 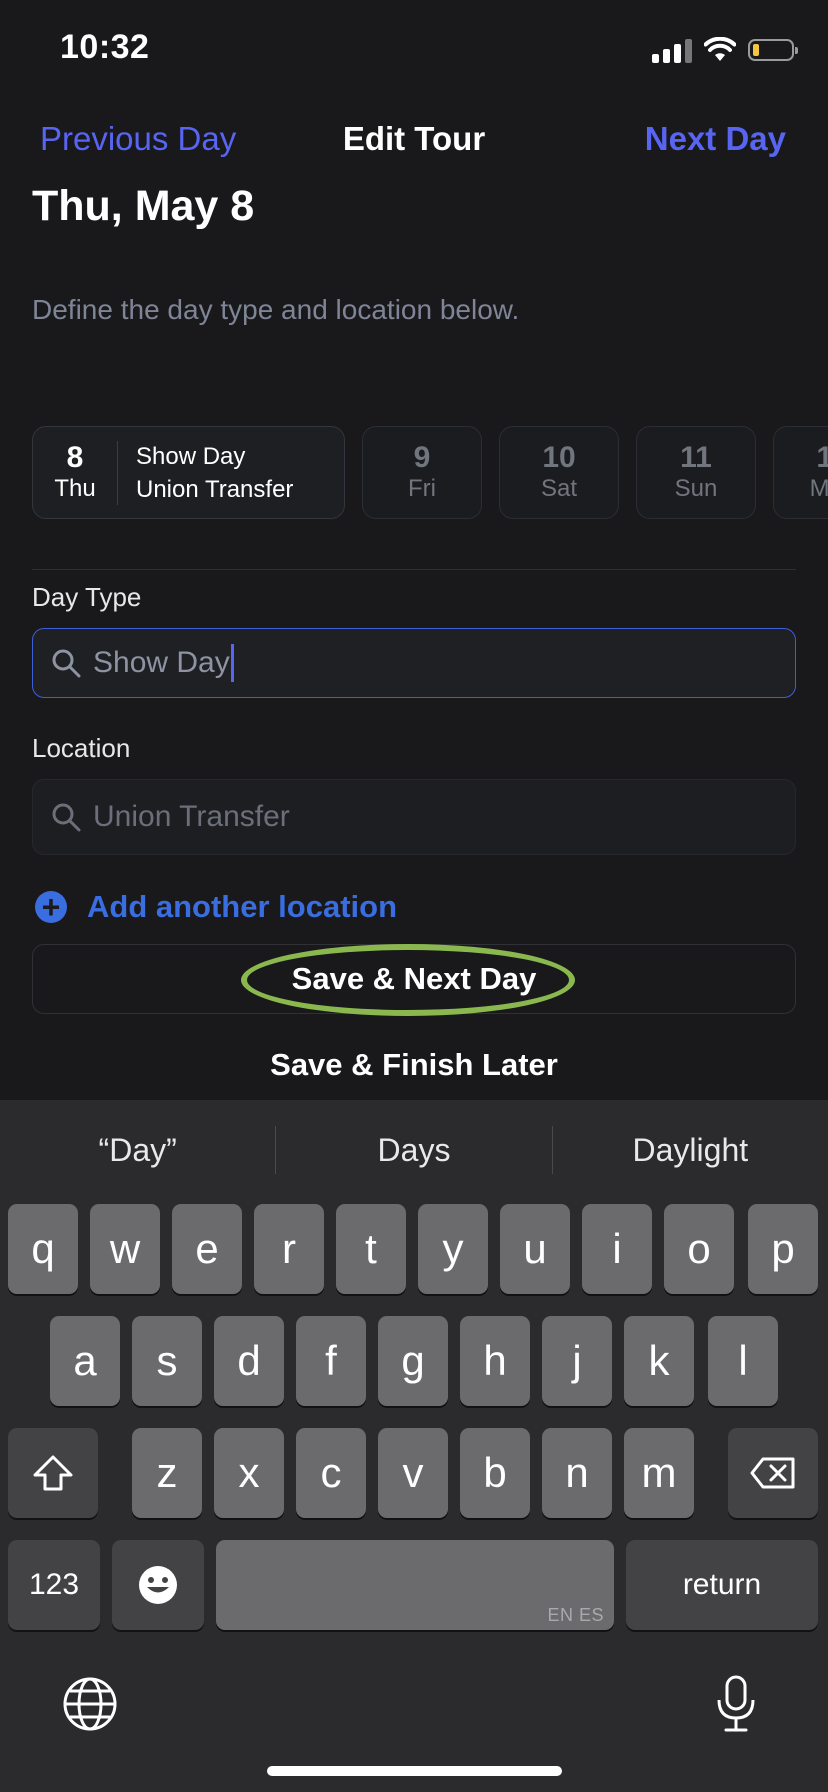 I want to click on key-q: q, so click(x=43, y=1249).